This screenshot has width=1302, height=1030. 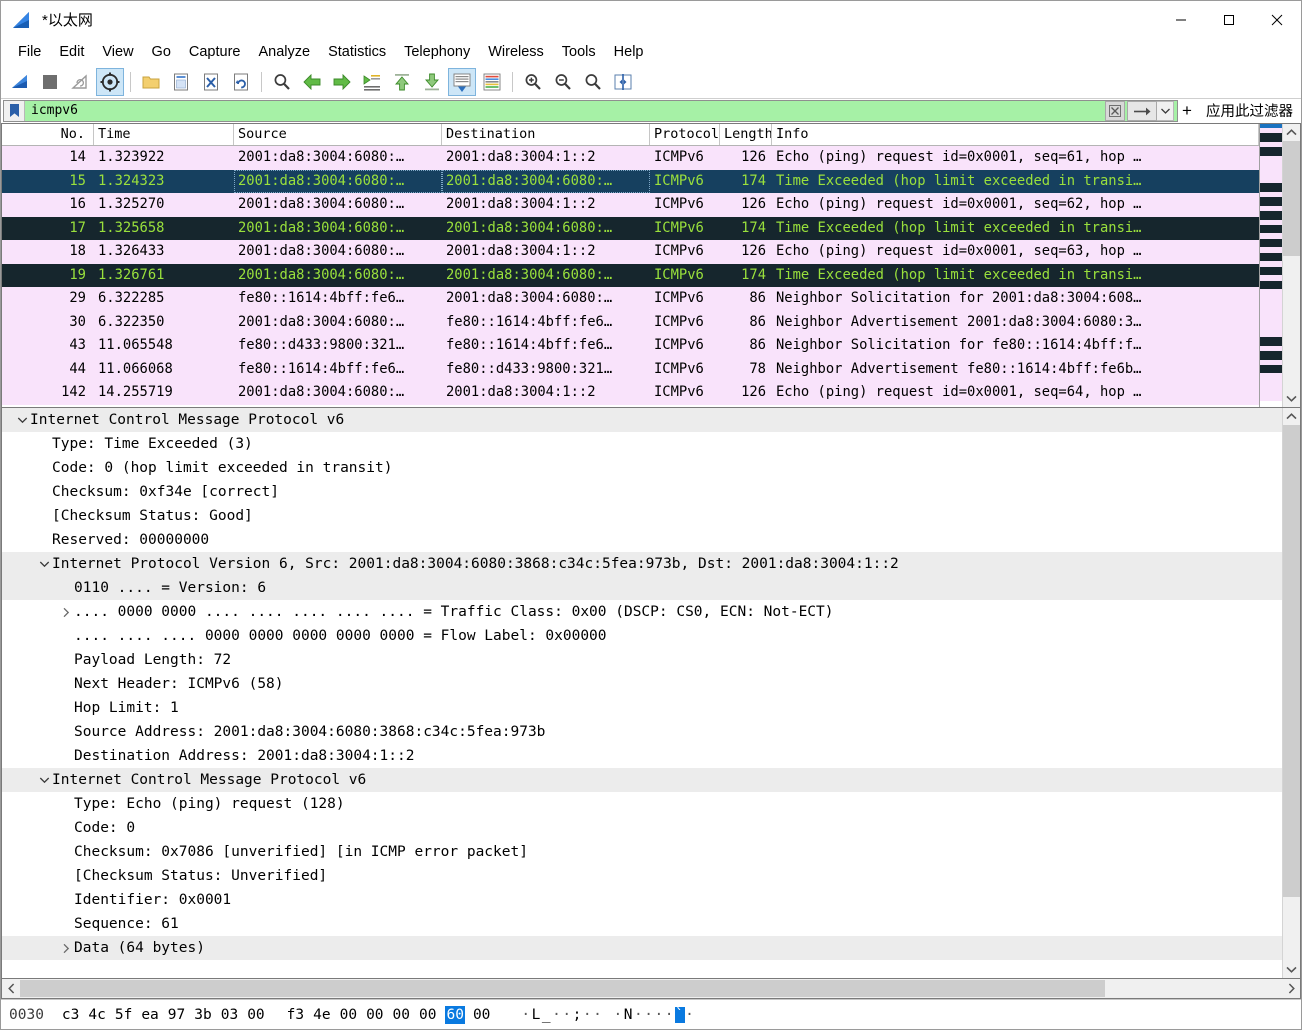 What do you see at coordinates (44, 780) in the screenshot?
I see `chevron-down-icon` at bounding box center [44, 780].